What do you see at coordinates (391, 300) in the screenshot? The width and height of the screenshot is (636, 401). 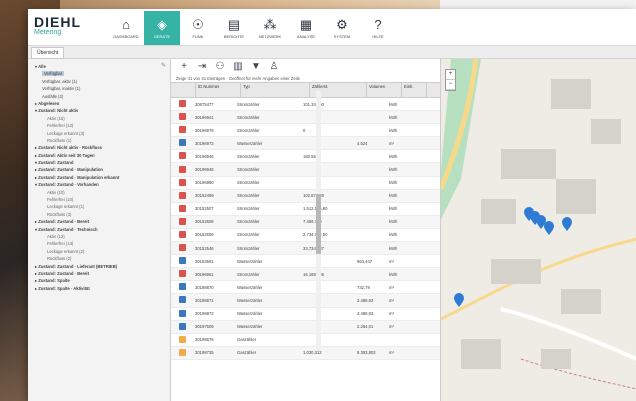 I see `cell-u: m³` at bounding box center [391, 300].